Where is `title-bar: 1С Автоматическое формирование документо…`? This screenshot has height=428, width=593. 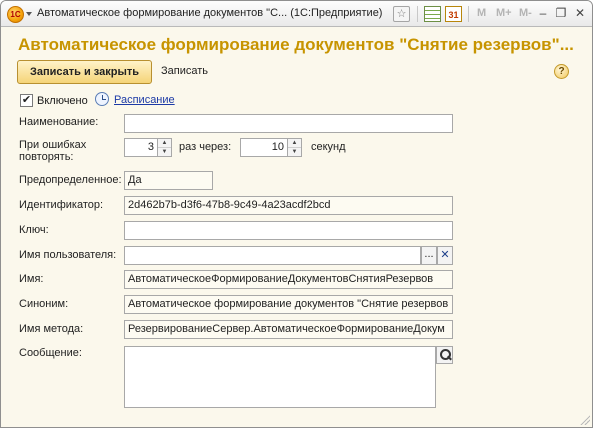 title-bar: 1С Автоматическое формирование документо… is located at coordinates (296, 14).